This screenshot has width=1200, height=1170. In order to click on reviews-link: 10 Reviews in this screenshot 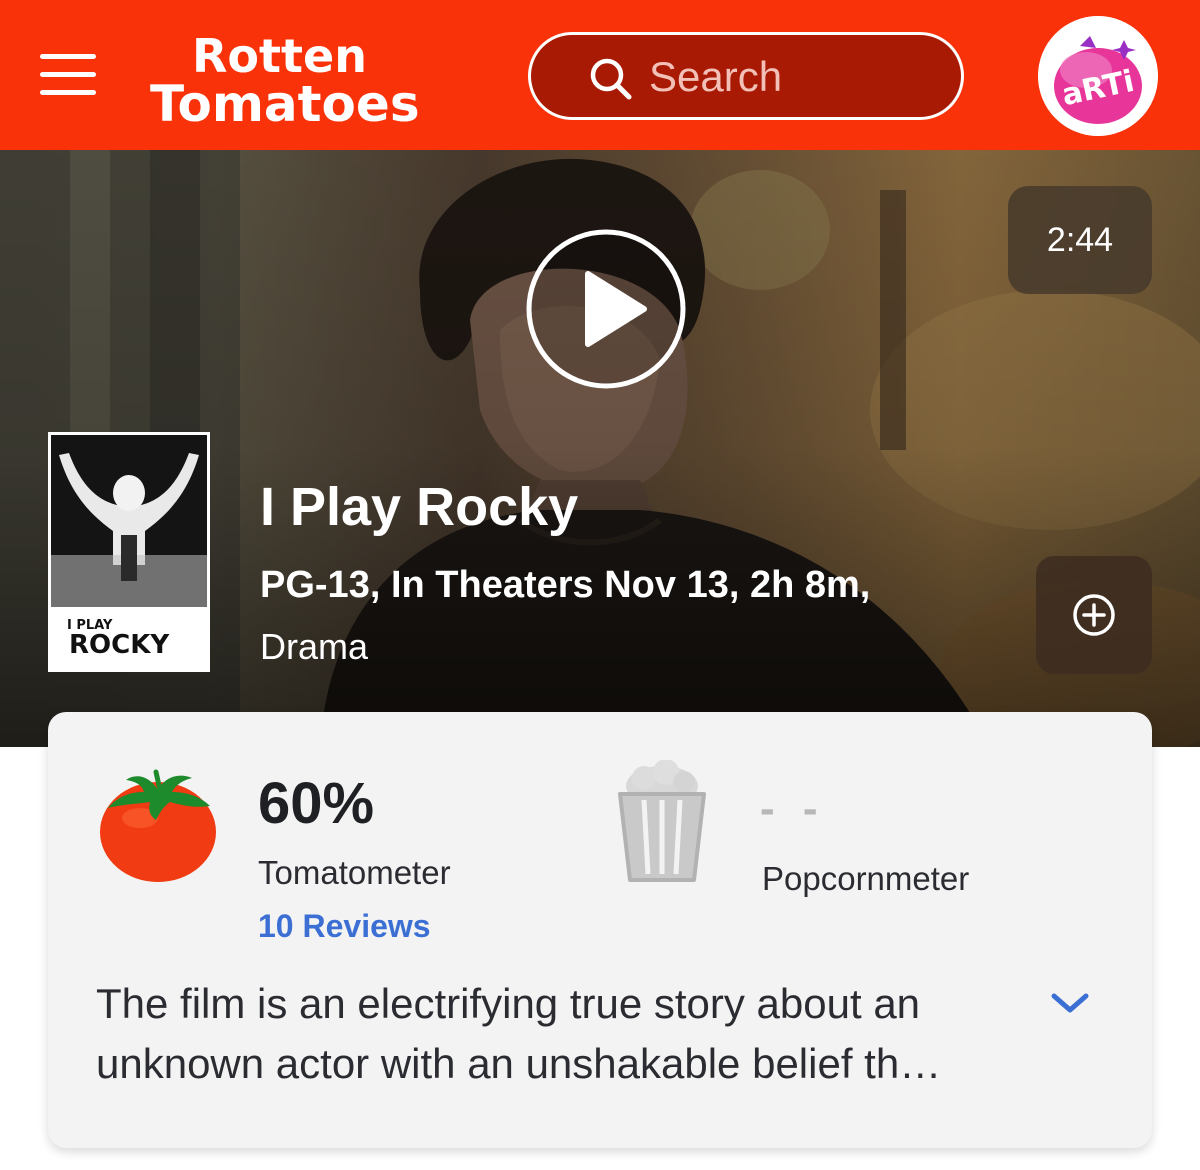, I will do `click(344, 926)`.